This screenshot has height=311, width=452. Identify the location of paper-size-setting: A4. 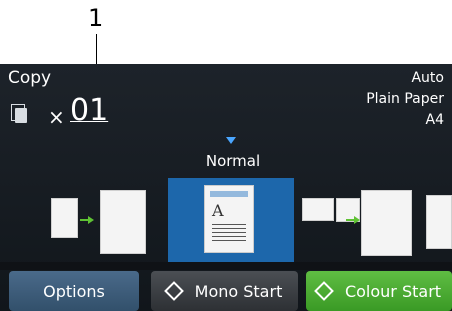
(434, 120).